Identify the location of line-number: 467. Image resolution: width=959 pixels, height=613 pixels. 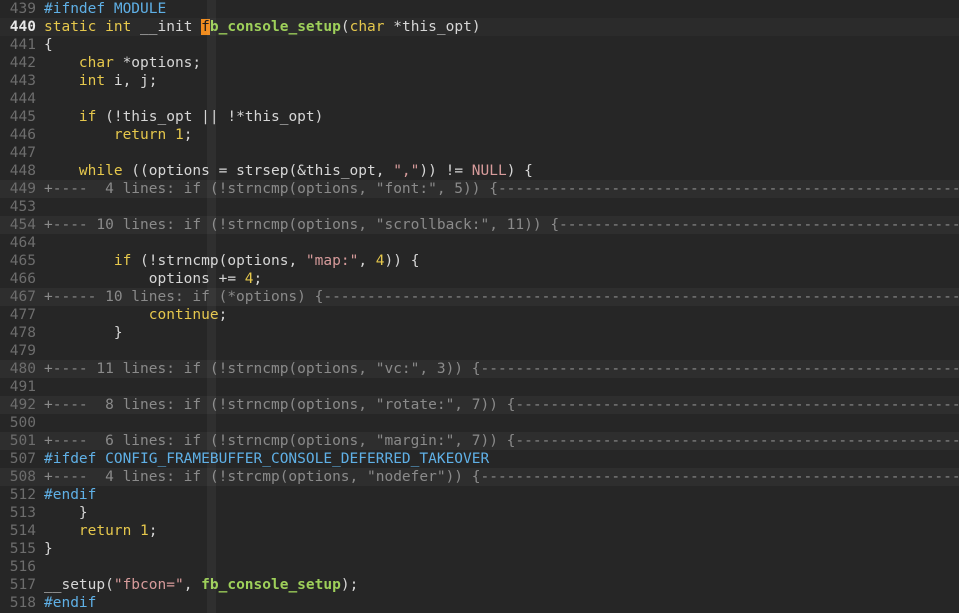
(22, 297).